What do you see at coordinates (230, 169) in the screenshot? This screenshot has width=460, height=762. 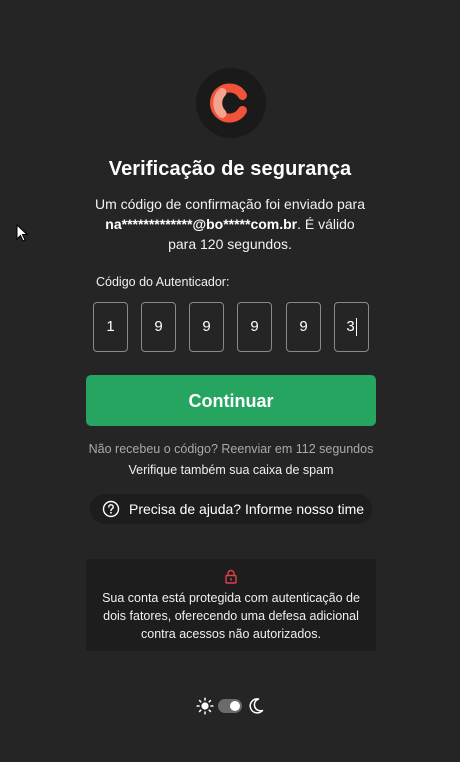 I see `page-title: Verificação de segurança` at bounding box center [230, 169].